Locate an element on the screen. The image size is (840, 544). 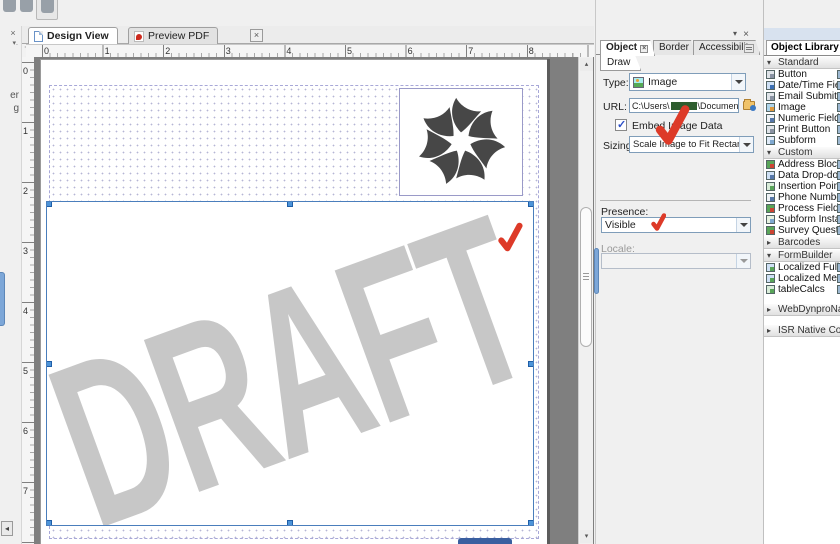
close-tab-button is located at coordinates (256, 35).